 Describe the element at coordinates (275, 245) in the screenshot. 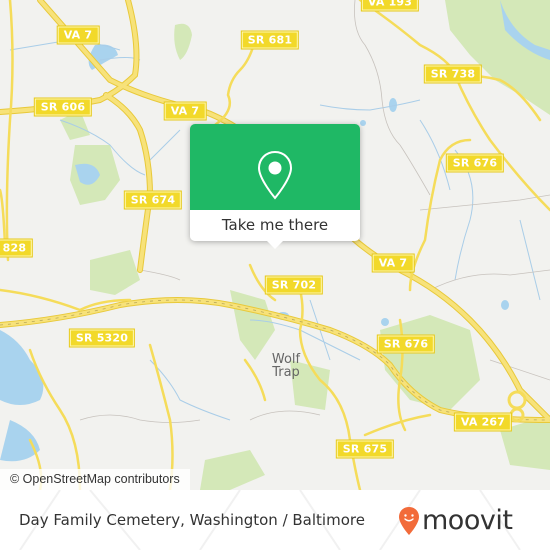

I see `popup-pointer` at that location.